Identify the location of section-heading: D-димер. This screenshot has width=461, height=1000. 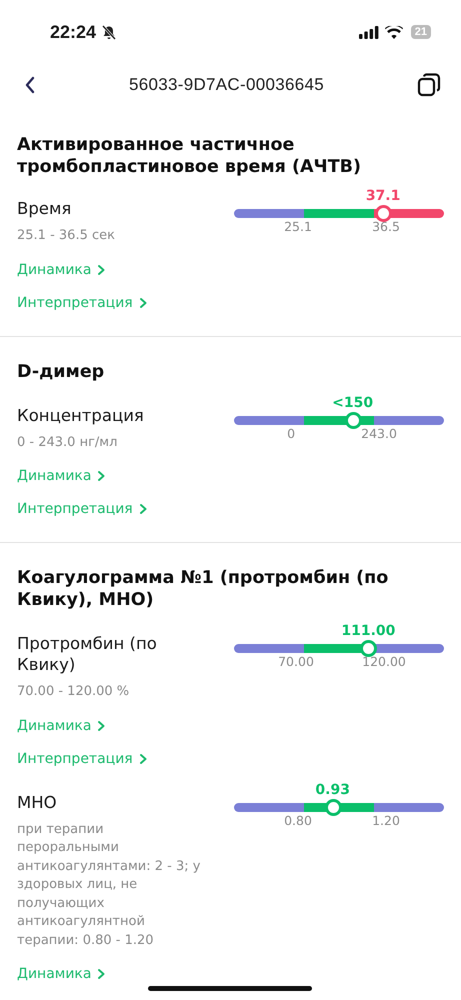
(61, 371).